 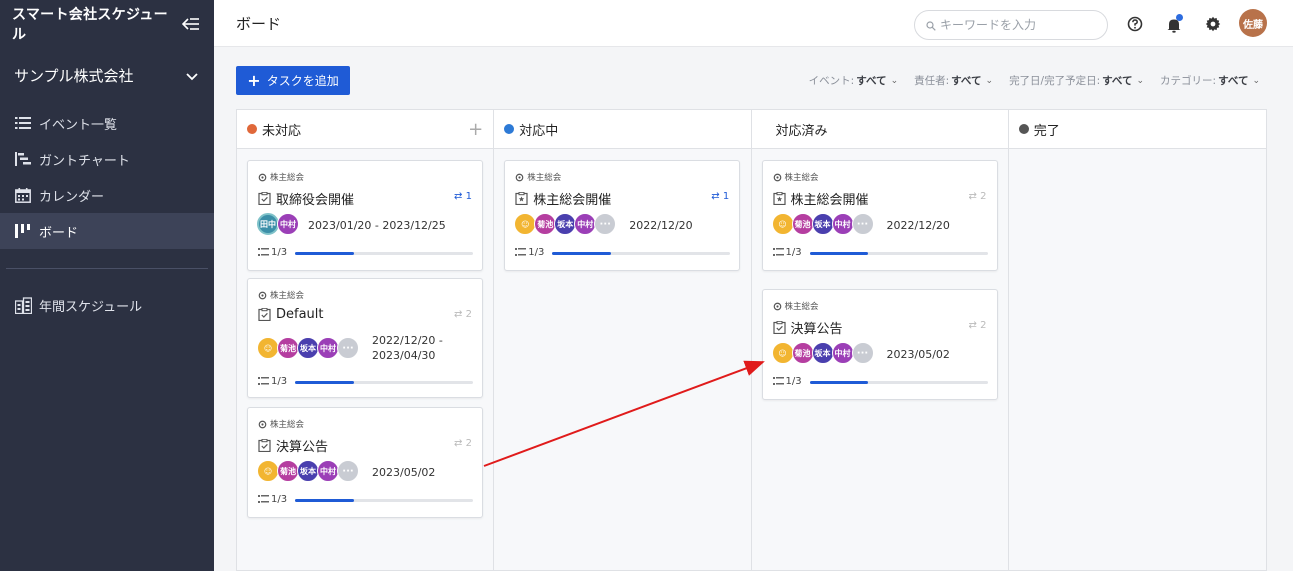 I want to click on card-title-text: 株主総会開催, so click(x=572, y=200).